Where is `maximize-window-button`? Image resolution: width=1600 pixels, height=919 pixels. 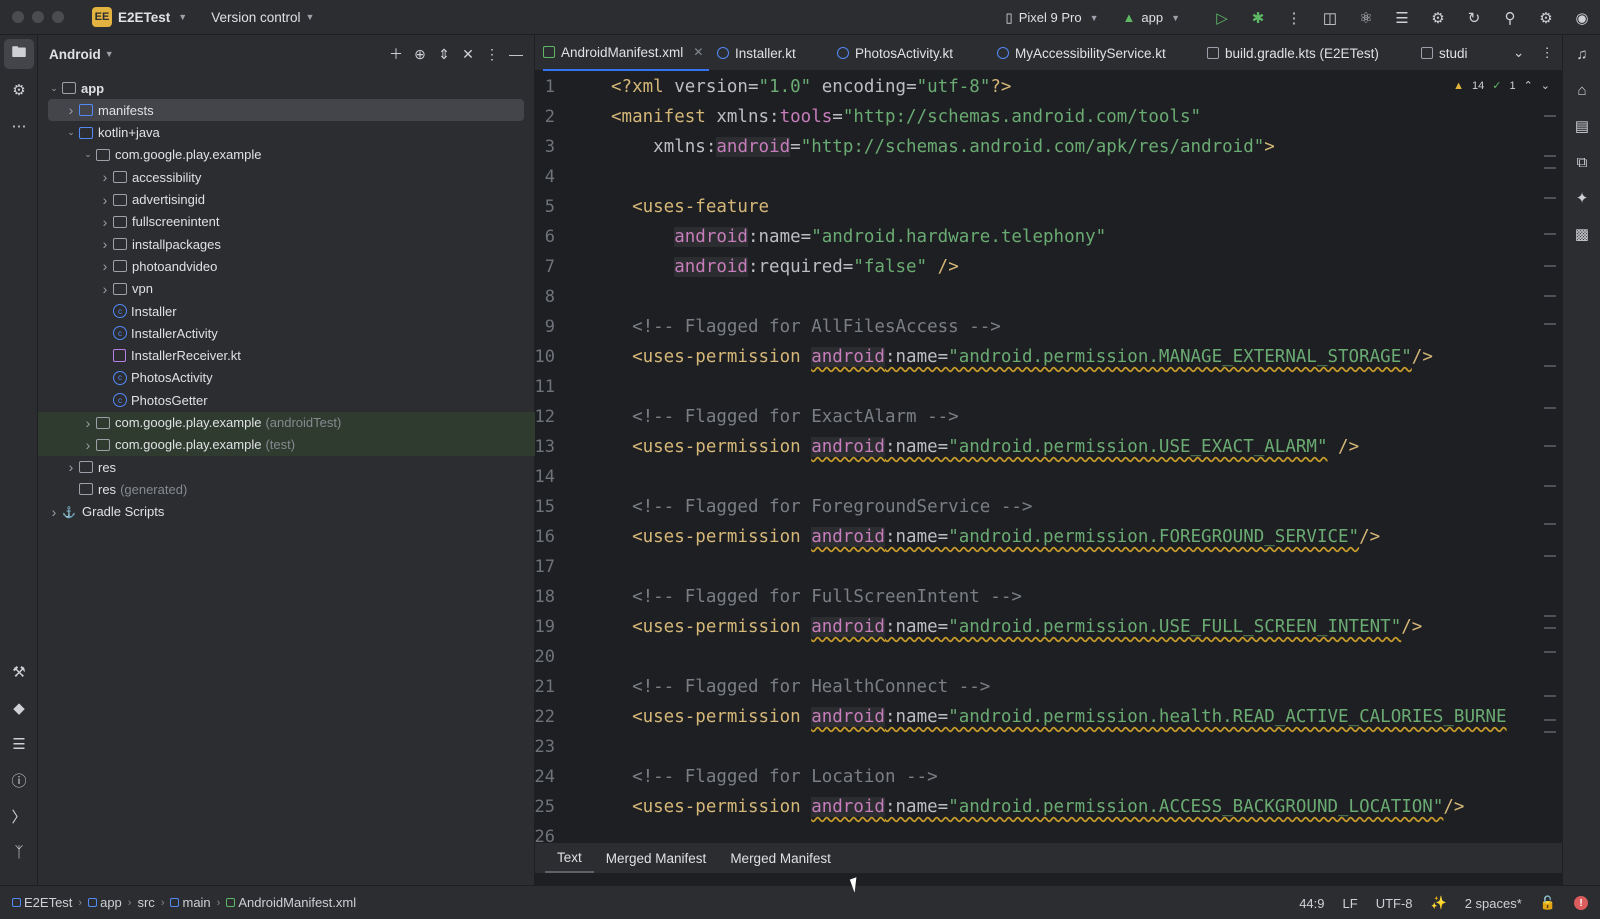 maximize-window-button is located at coordinates (58, 17).